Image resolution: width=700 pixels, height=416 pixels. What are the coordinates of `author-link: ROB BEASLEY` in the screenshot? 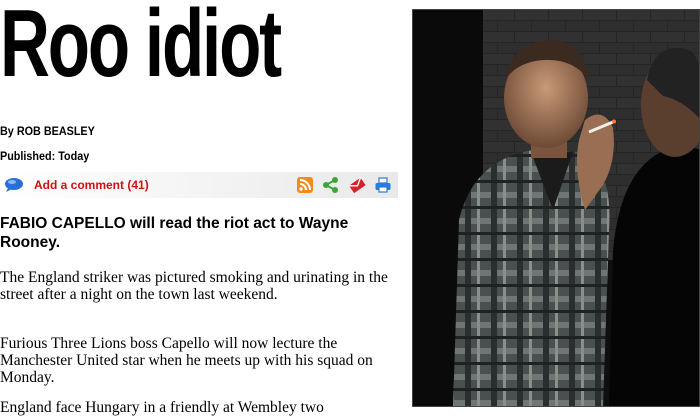 It's located at (56, 131).